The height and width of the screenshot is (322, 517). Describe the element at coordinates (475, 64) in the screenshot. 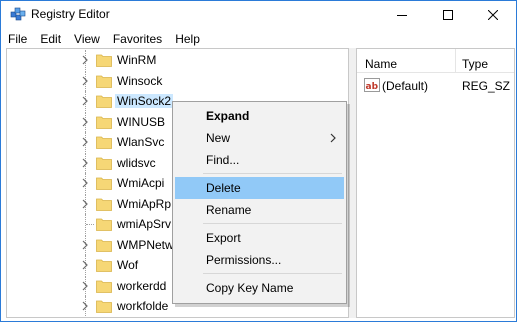

I see `column-header-type: Type` at that location.